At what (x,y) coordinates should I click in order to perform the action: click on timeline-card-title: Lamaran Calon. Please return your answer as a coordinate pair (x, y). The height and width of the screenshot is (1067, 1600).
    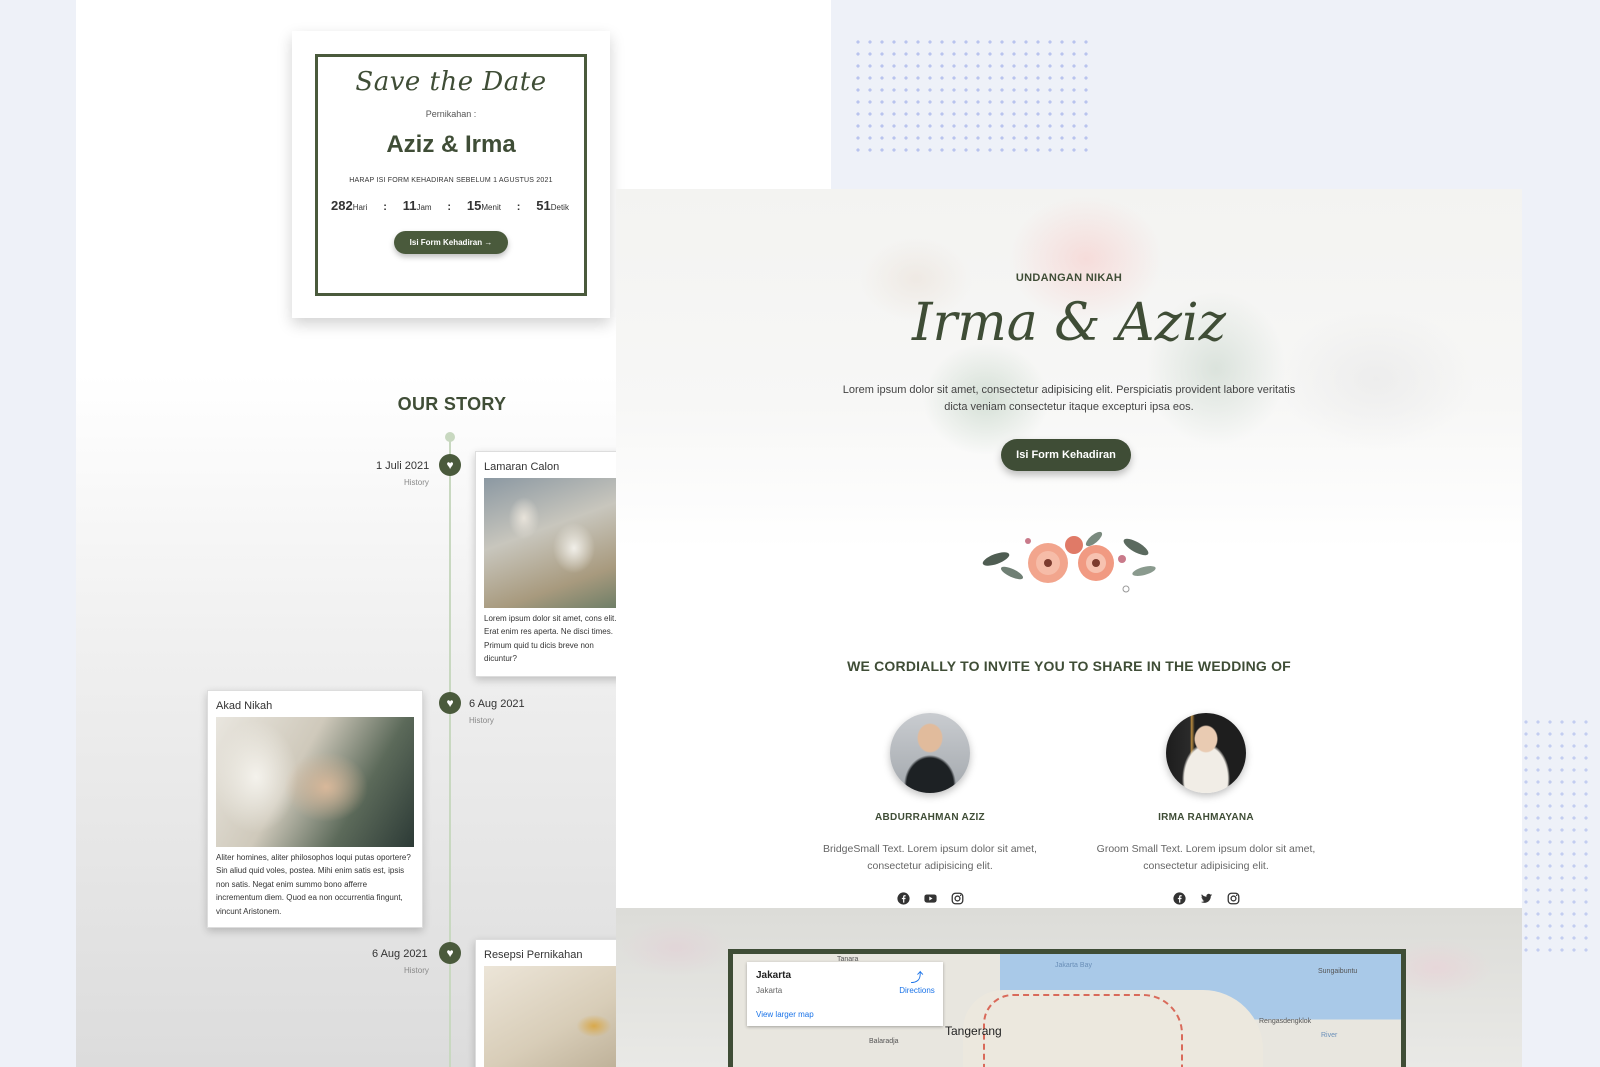
    Looking at the image, I should click on (522, 467).